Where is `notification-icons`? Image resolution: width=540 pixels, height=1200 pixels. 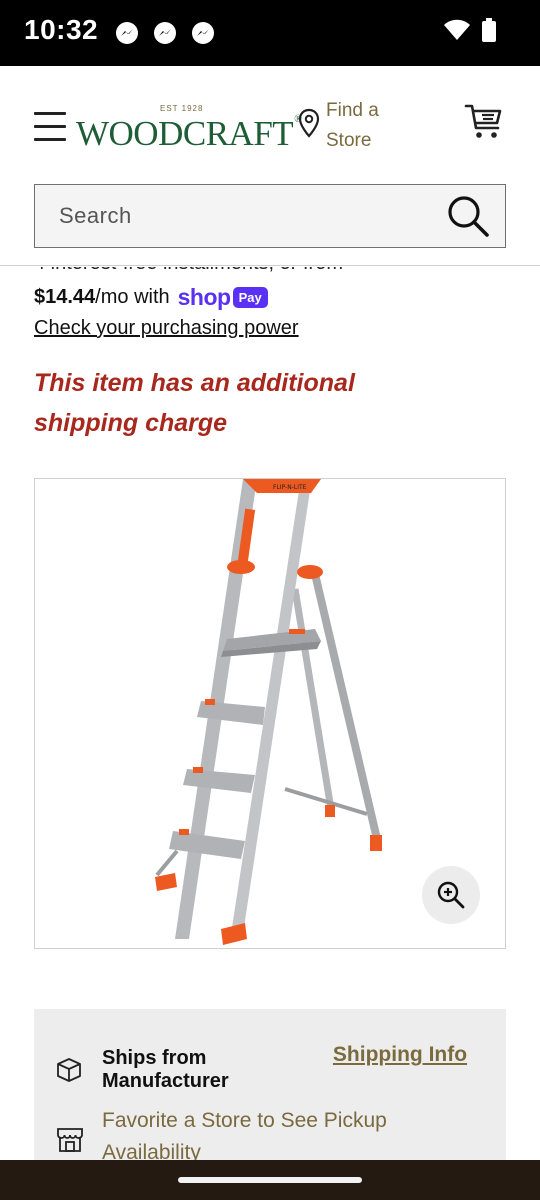 notification-icons is located at coordinates (165, 33).